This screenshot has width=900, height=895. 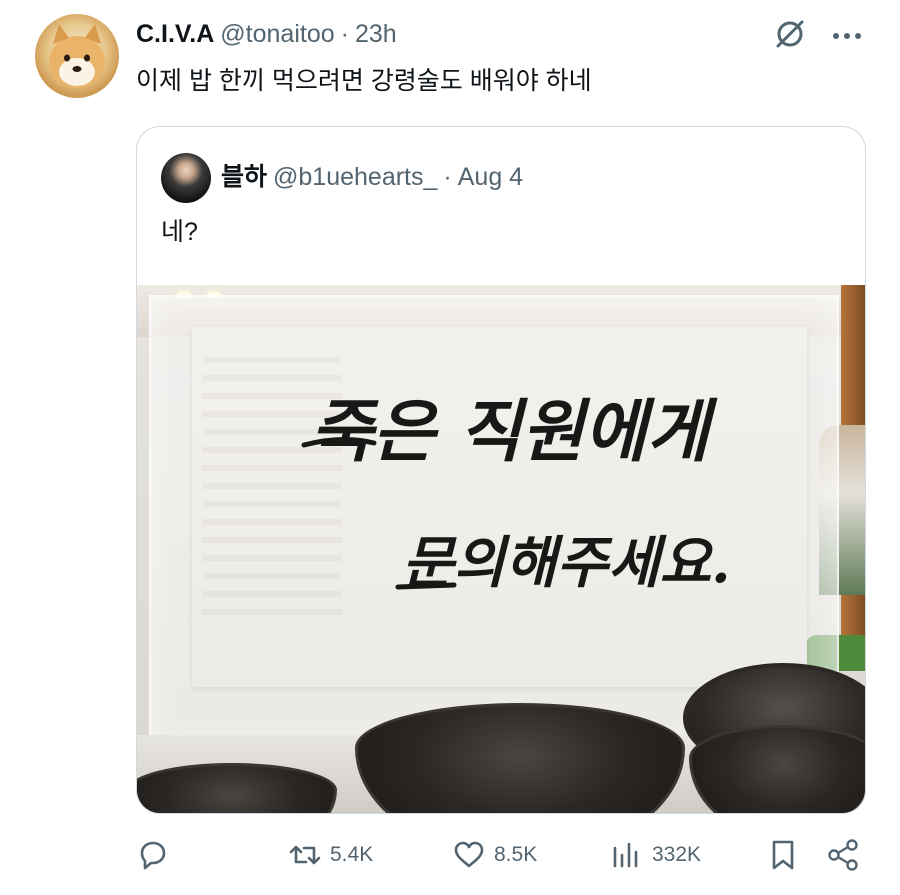 What do you see at coordinates (516, 494) in the screenshot?
I see `calligraphy-sign: 죽은 직원에게 문의해주세요.` at bounding box center [516, 494].